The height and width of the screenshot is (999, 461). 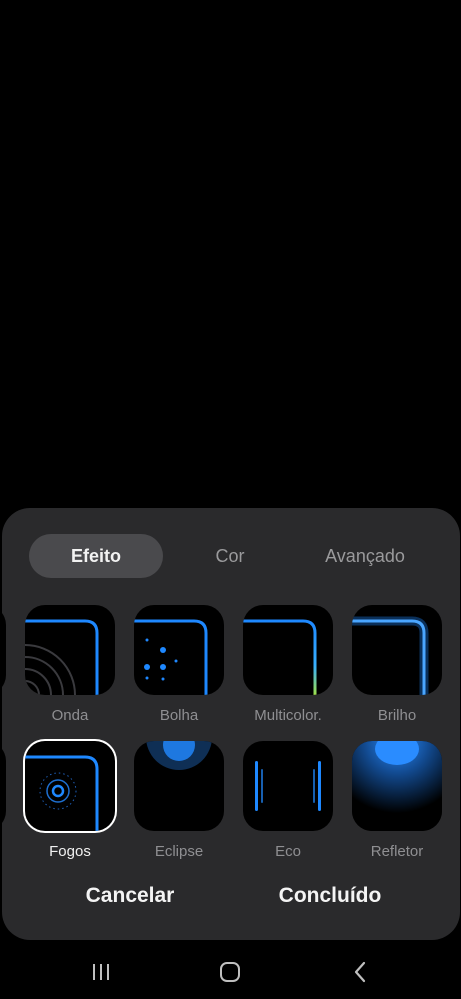 I want to click on wave-preview-icon, so click(x=62, y=657).